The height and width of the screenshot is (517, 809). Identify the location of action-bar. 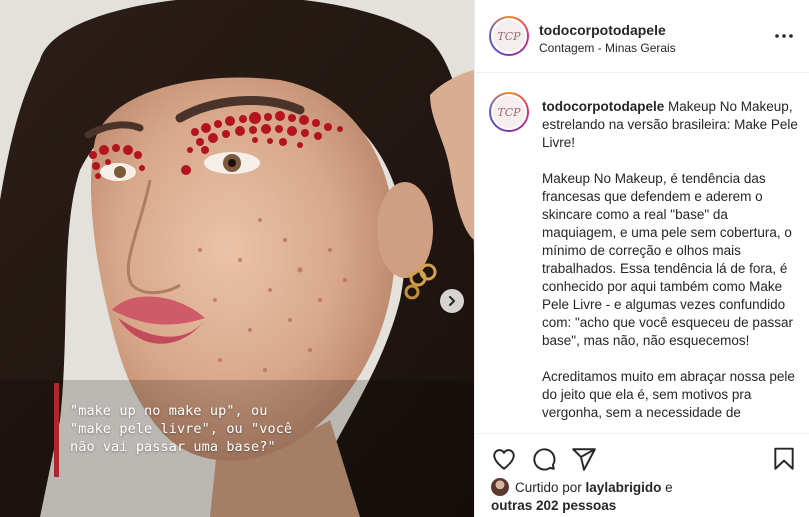
(642, 454).